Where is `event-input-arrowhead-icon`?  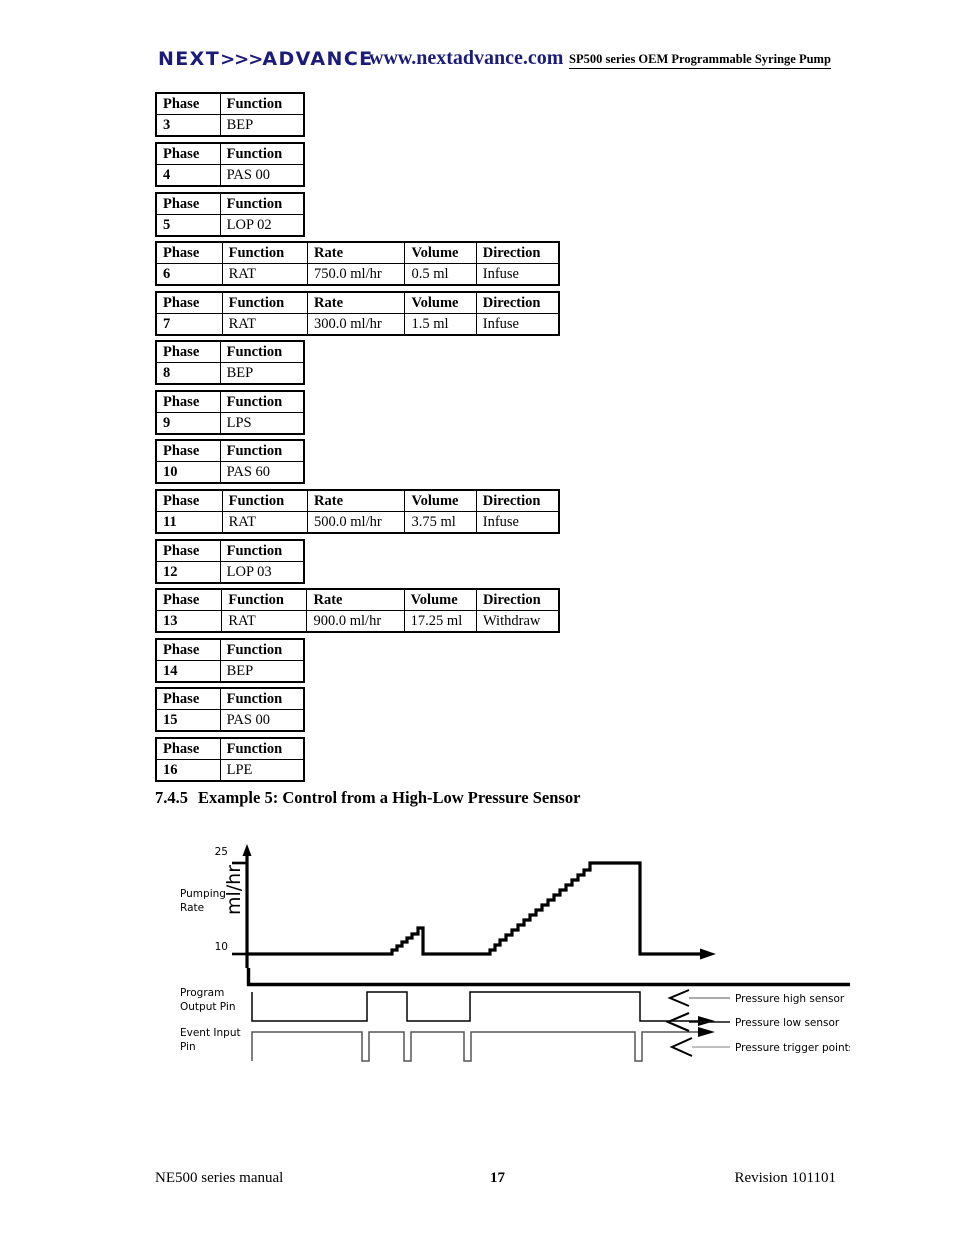 event-input-arrowhead-icon is located at coordinates (706, 1032).